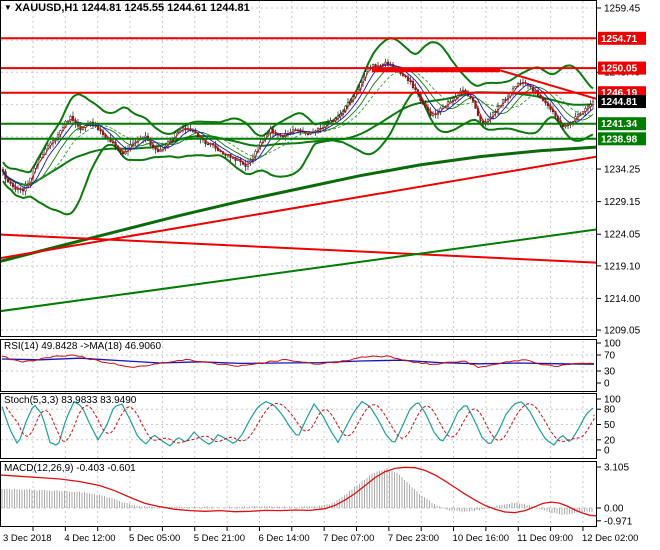  What do you see at coordinates (219, 538) in the screenshot?
I see `time-axis-label: 5 Dec 21:00` at bounding box center [219, 538].